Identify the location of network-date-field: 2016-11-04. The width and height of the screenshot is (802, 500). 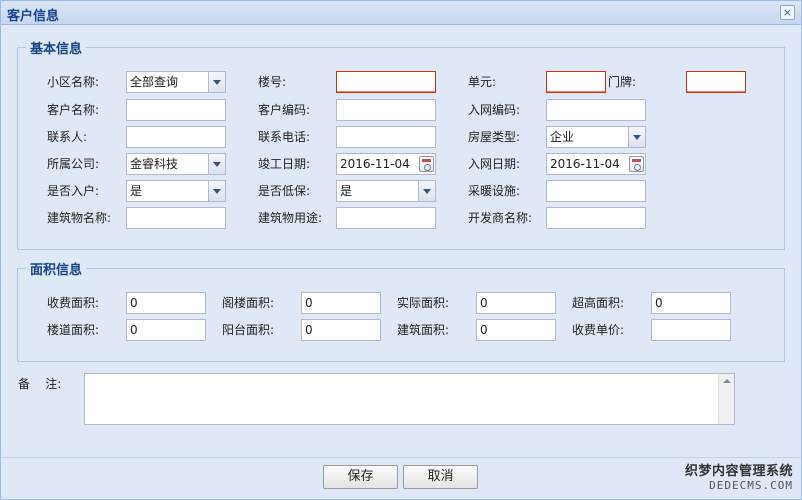
(596, 164).